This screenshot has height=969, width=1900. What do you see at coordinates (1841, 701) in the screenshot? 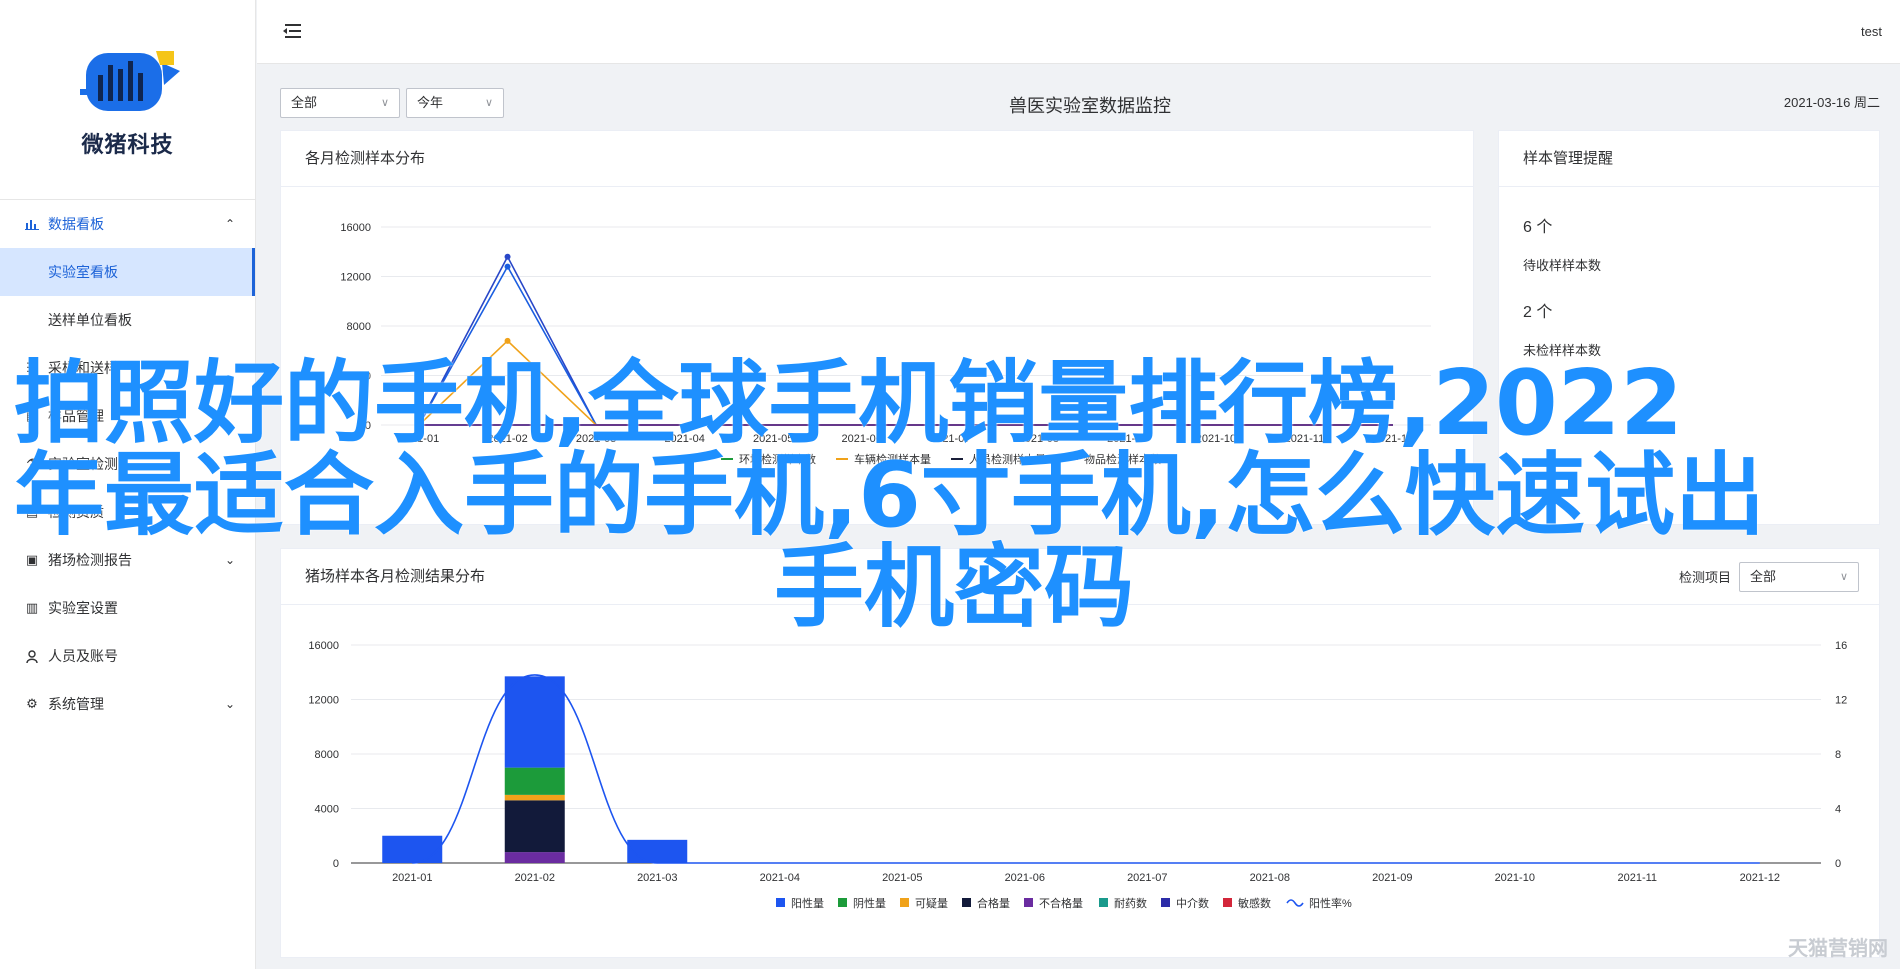
I see `y2-tick-label: 12` at bounding box center [1841, 701].